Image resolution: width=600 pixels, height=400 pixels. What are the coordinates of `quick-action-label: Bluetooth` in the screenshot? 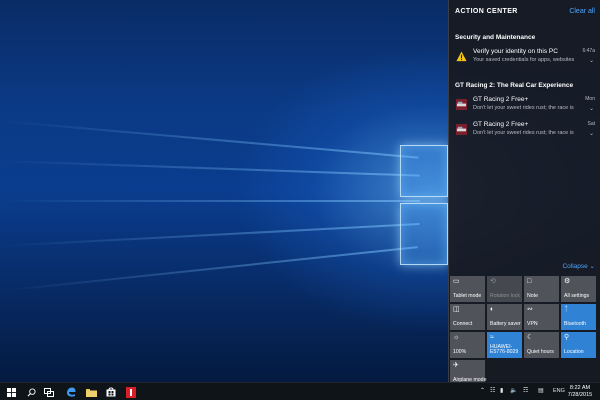 It's located at (575, 324).